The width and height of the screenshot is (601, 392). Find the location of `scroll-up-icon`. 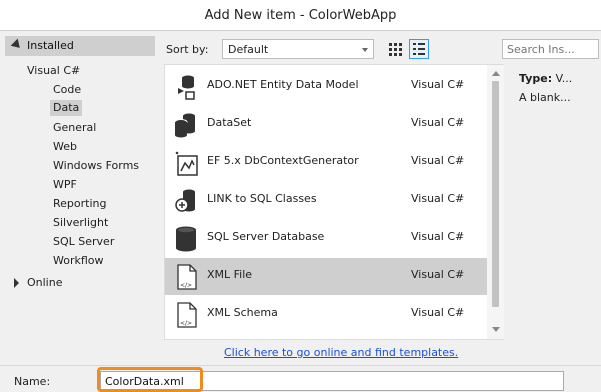

scroll-up-icon is located at coordinates (496, 73).